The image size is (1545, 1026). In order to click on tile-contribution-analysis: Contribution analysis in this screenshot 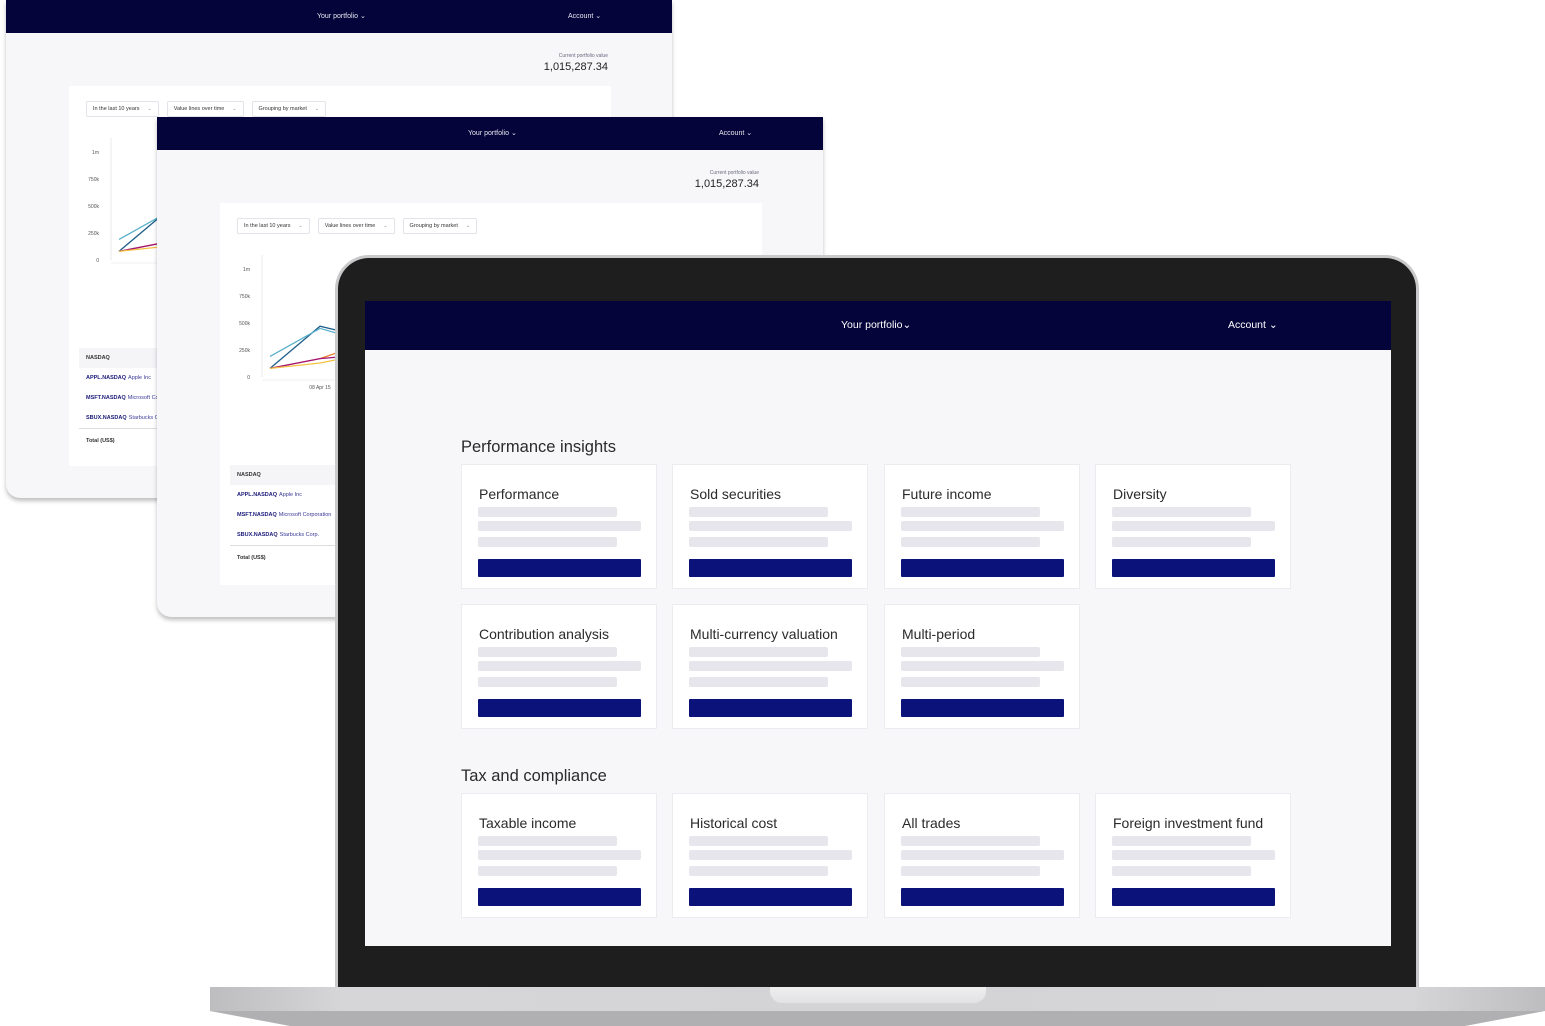, I will do `click(559, 666)`.